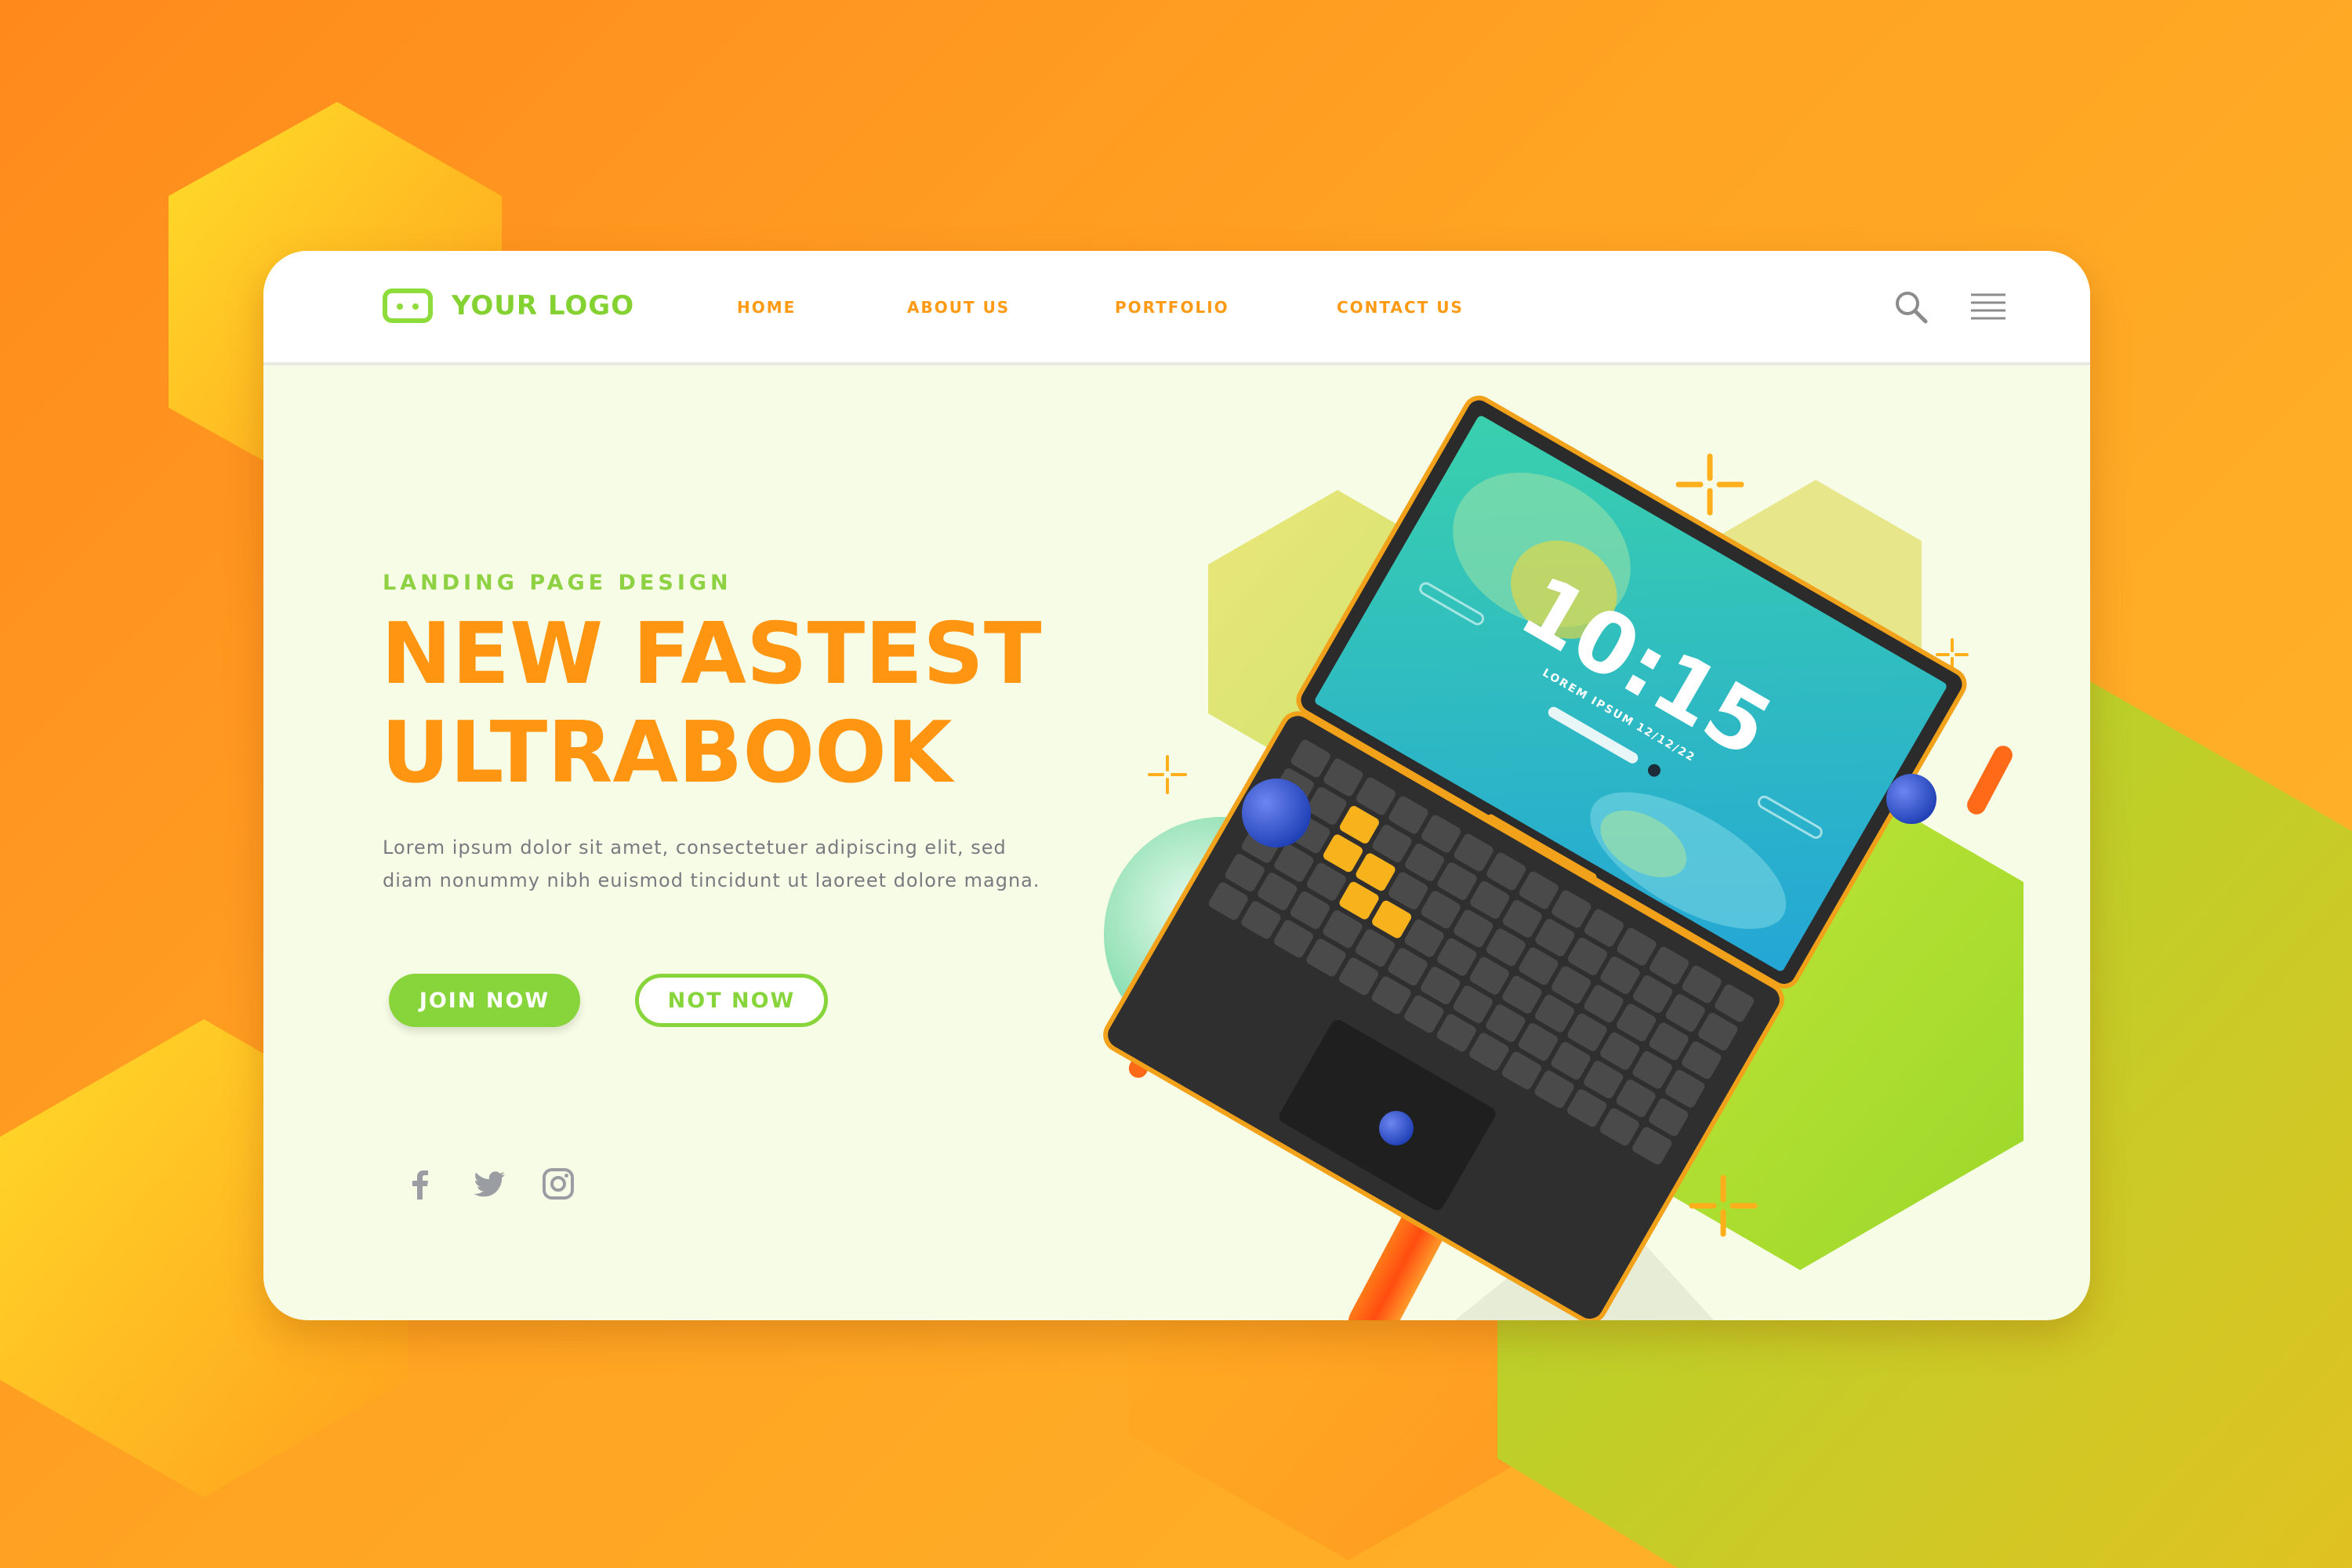 This screenshot has width=2352, height=1568. I want to click on hero-title-line: NEW FASTEST, so click(711, 654).